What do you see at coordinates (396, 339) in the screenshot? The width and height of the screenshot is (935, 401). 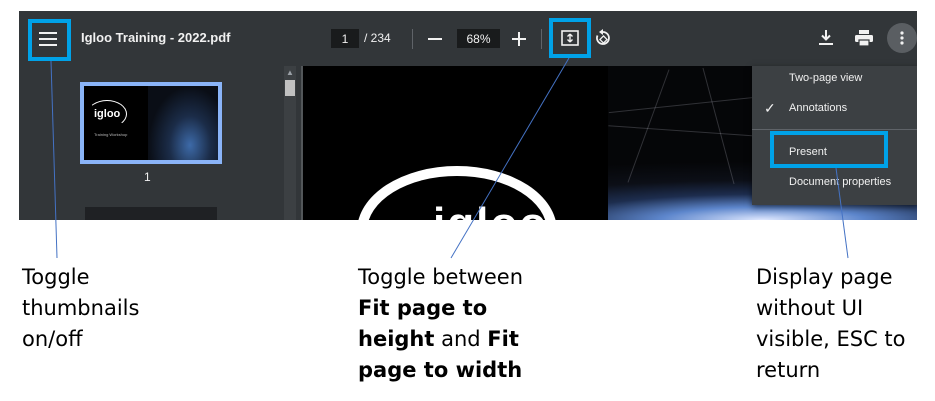 I see `annotation-bold: height` at bounding box center [396, 339].